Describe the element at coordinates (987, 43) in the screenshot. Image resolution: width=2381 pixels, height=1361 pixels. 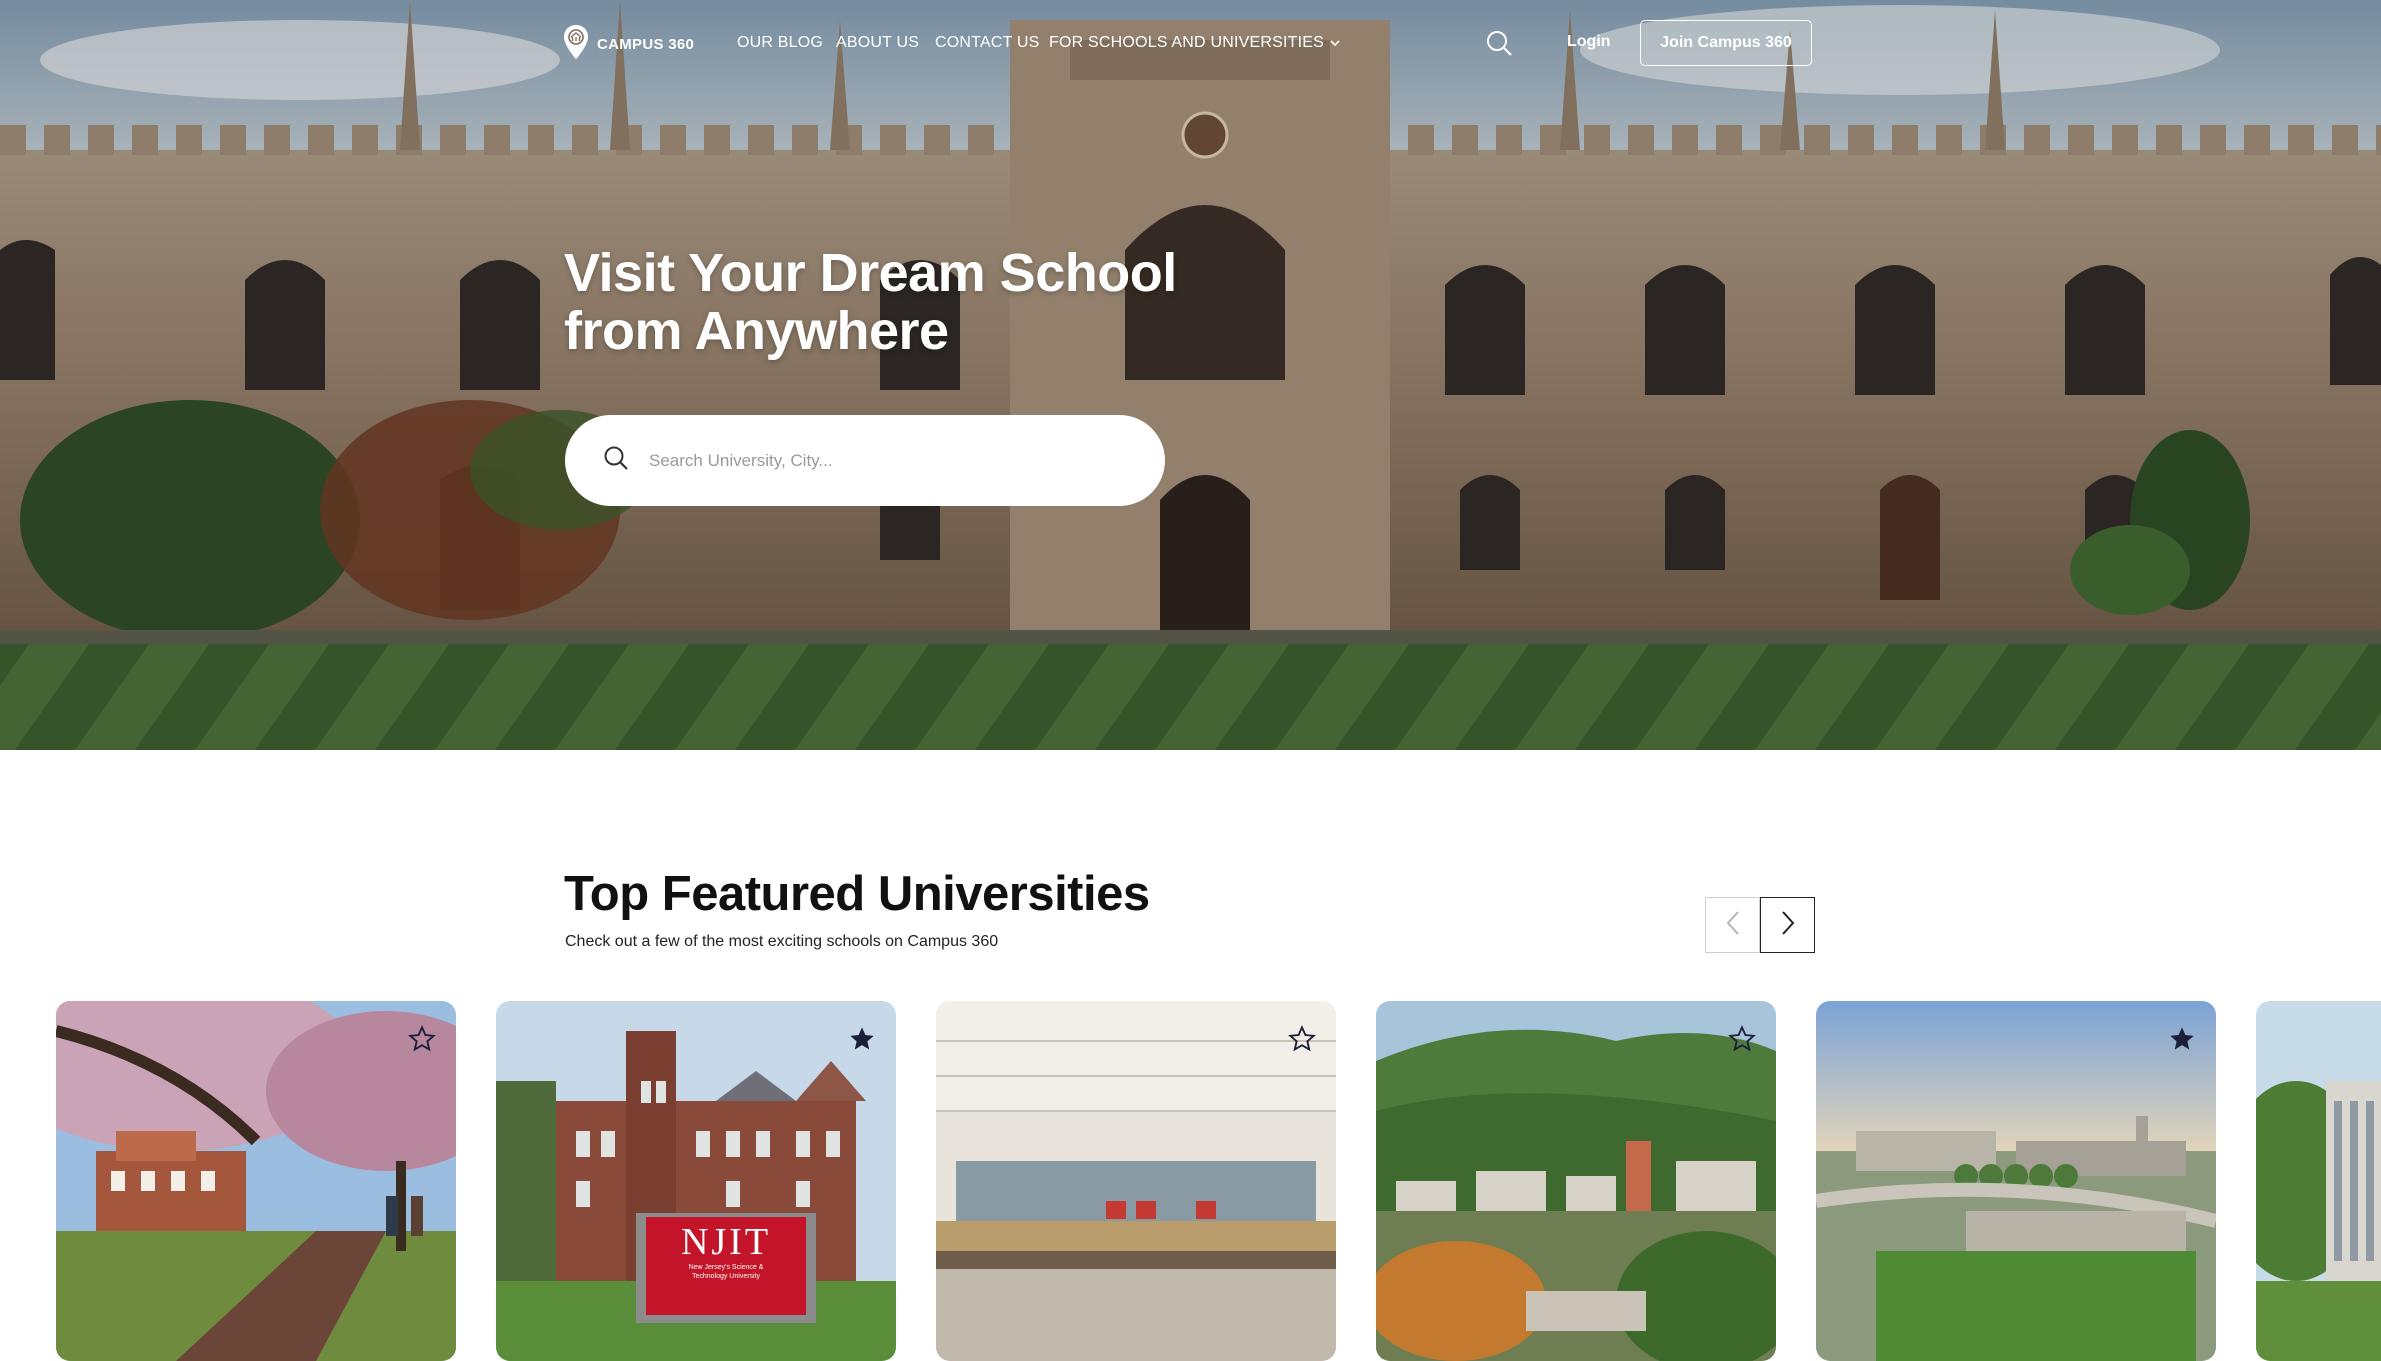
I see `nav-link-contact-us: CONTACT US` at that location.